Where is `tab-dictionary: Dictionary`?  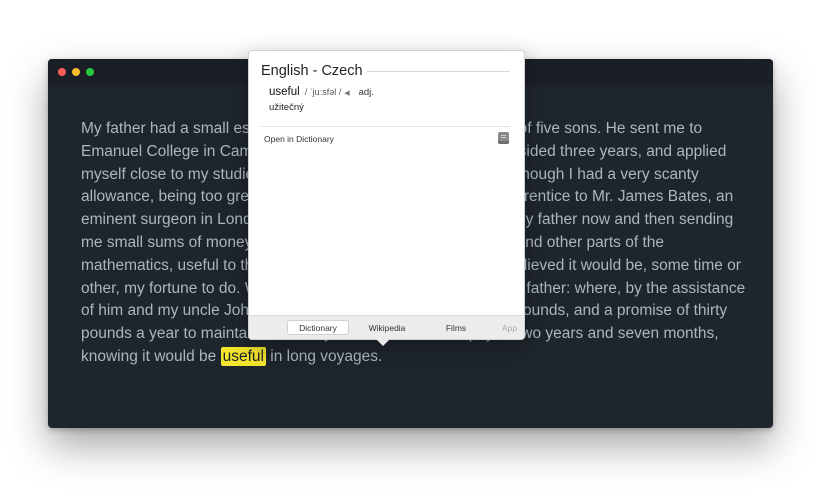
tab-dictionary: Dictionary is located at coordinates (318, 327).